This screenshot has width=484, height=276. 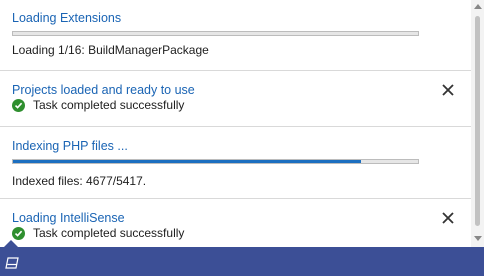 I want to click on notification-status: Indexed files: 4677/5417., so click(x=79, y=181).